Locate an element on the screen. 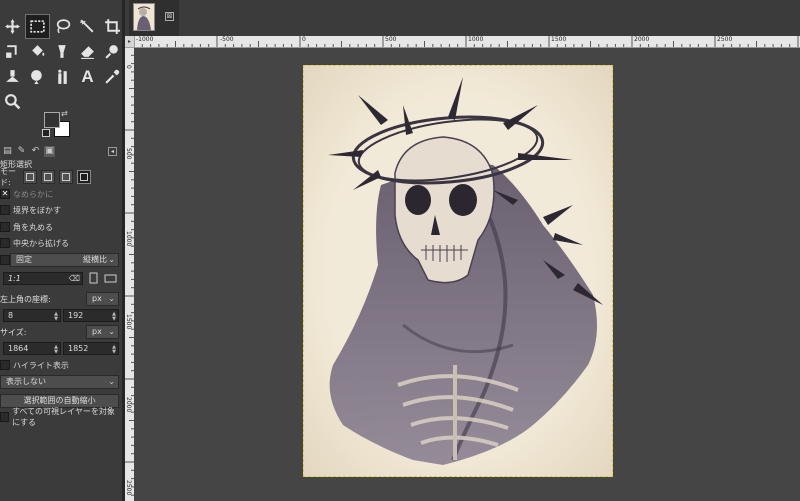 The width and height of the screenshot is (800, 501). mode-add-button is located at coordinates (48, 177).